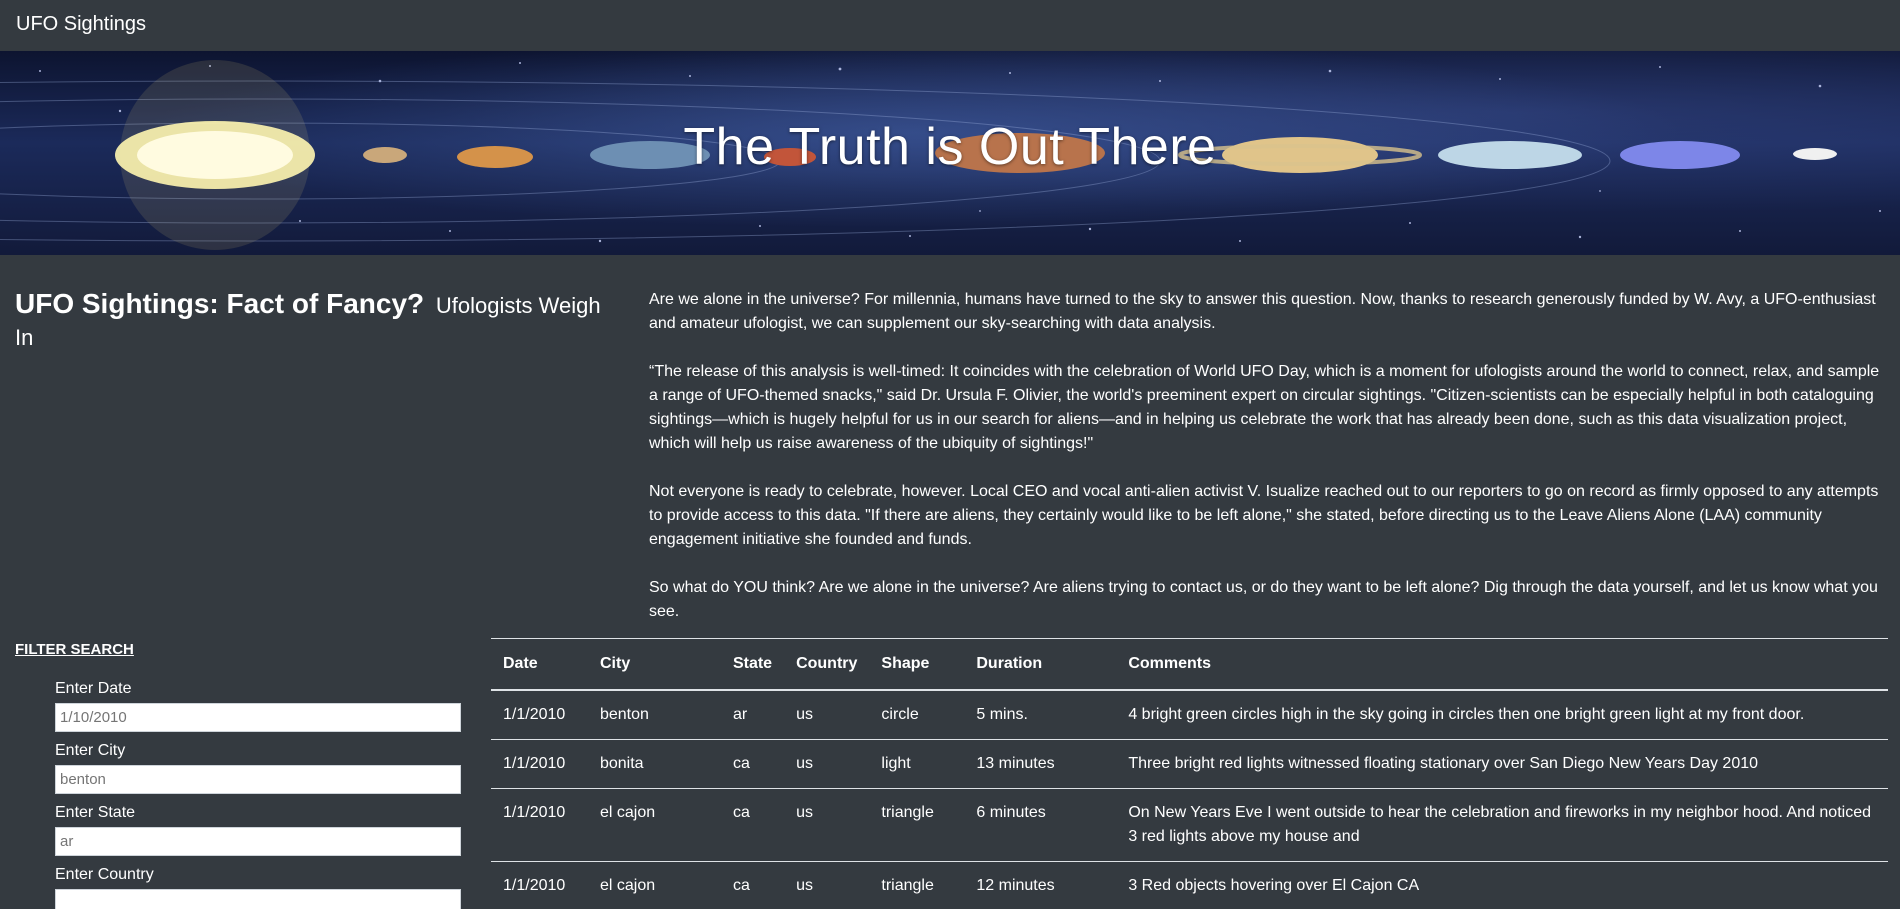 The image size is (1900, 909). Describe the element at coordinates (258, 887) in the screenshot. I see `filter-country: Enter Country` at that location.